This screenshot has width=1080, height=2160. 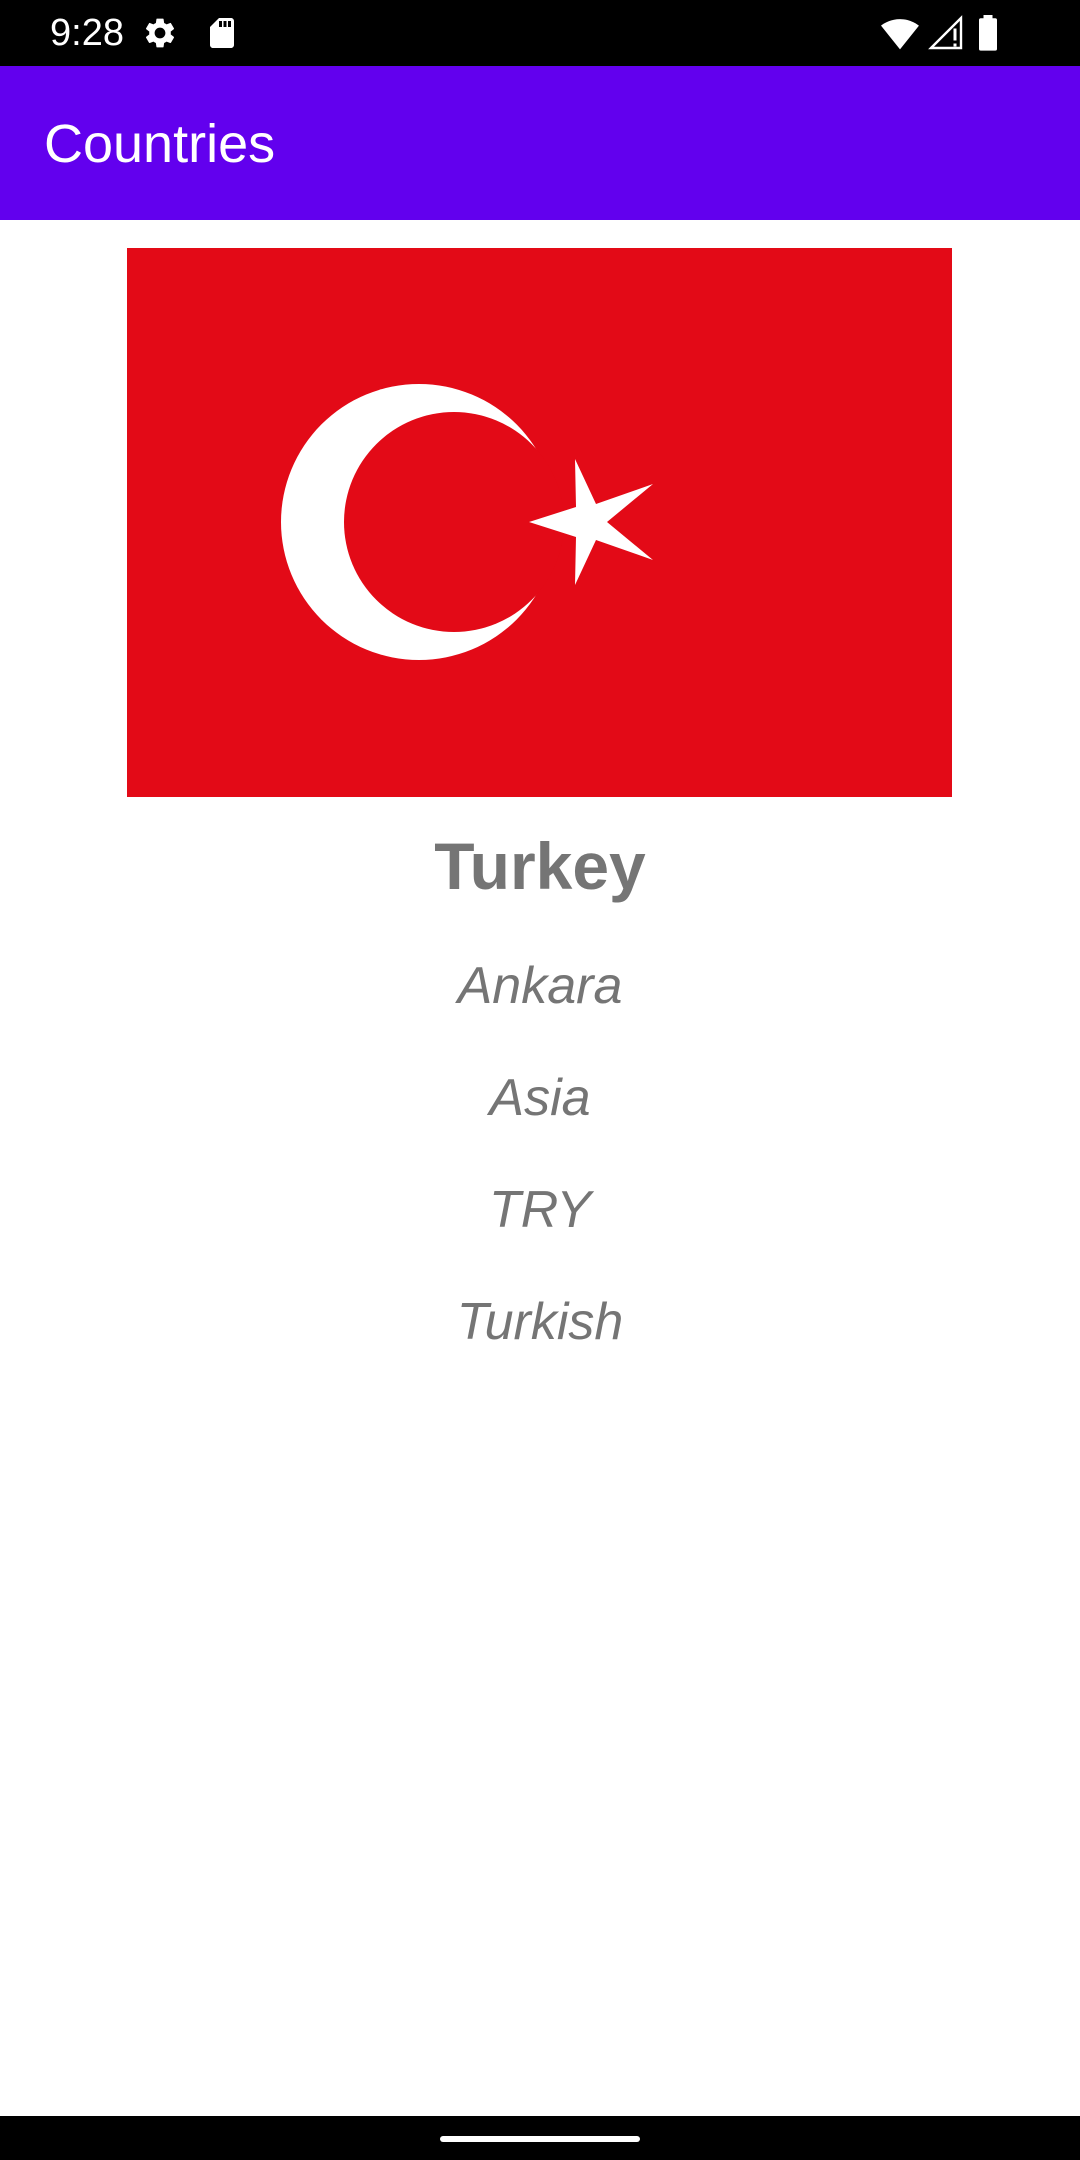 What do you see at coordinates (540, 986) in the screenshot?
I see `country-capital: Ankara` at bounding box center [540, 986].